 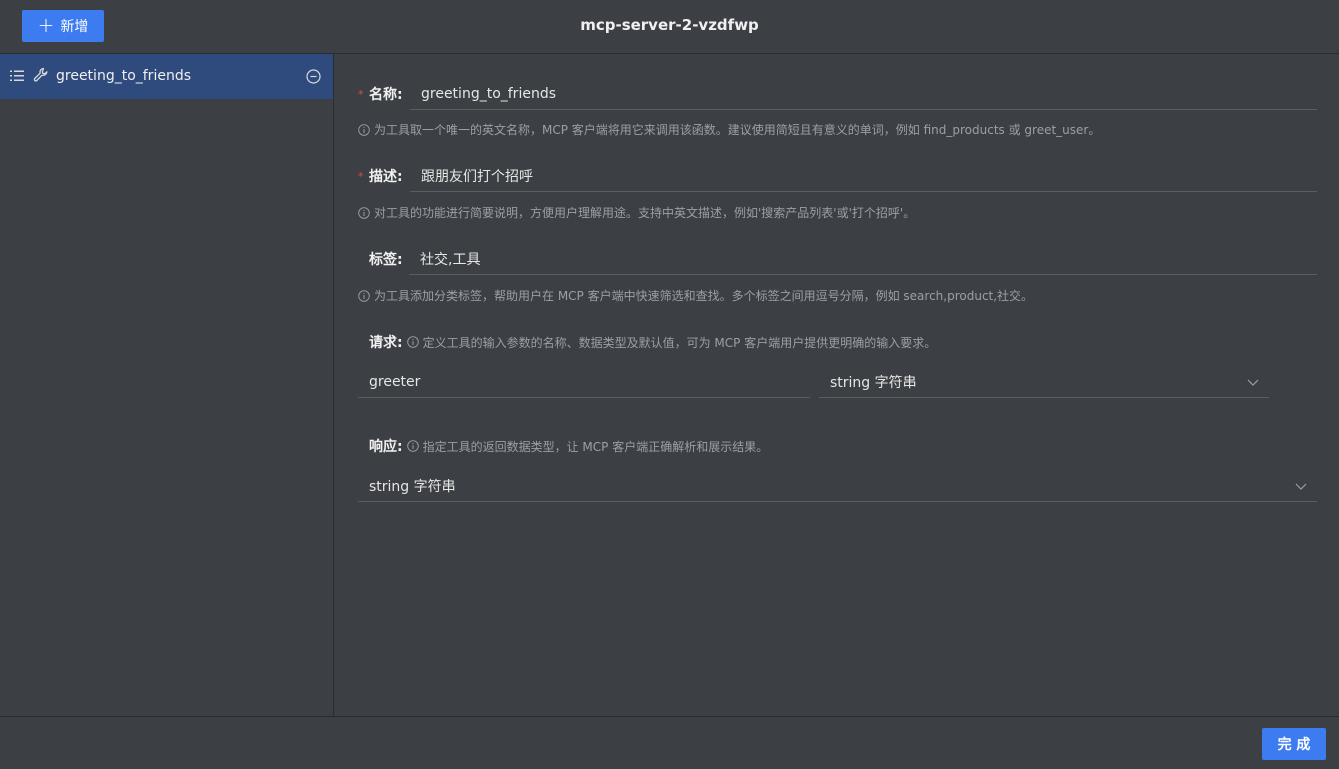 What do you see at coordinates (386, 95) in the screenshot?
I see `name-label: 名称:` at bounding box center [386, 95].